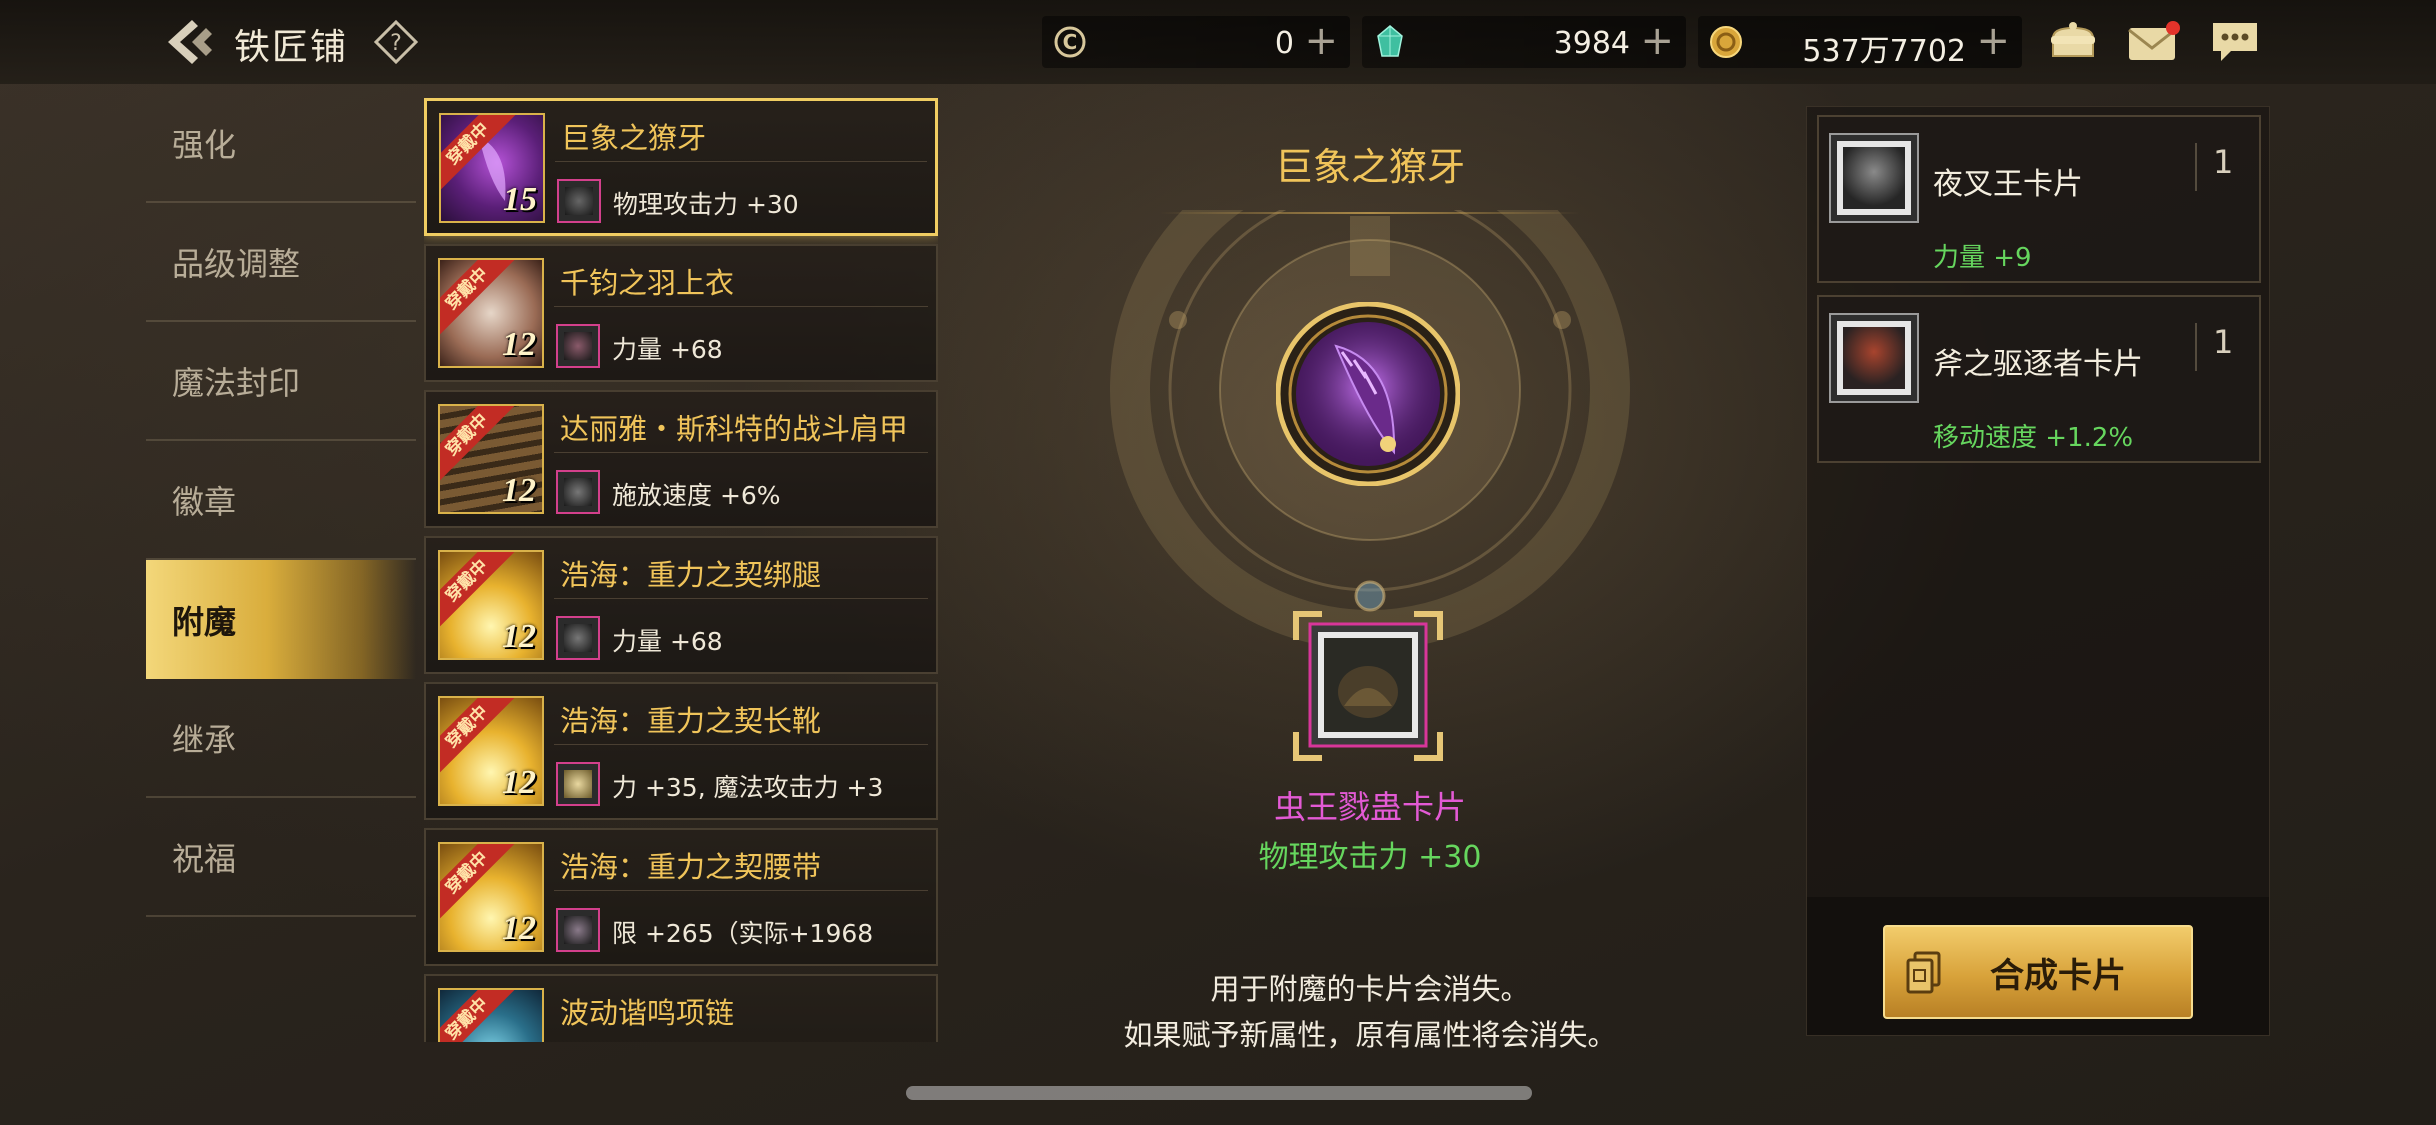 The image size is (2436, 1125). What do you see at coordinates (743, 933) in the screenshot?
I see `equipment-stat: 限 +265（实际+1968` at bounding box center [743, 933].